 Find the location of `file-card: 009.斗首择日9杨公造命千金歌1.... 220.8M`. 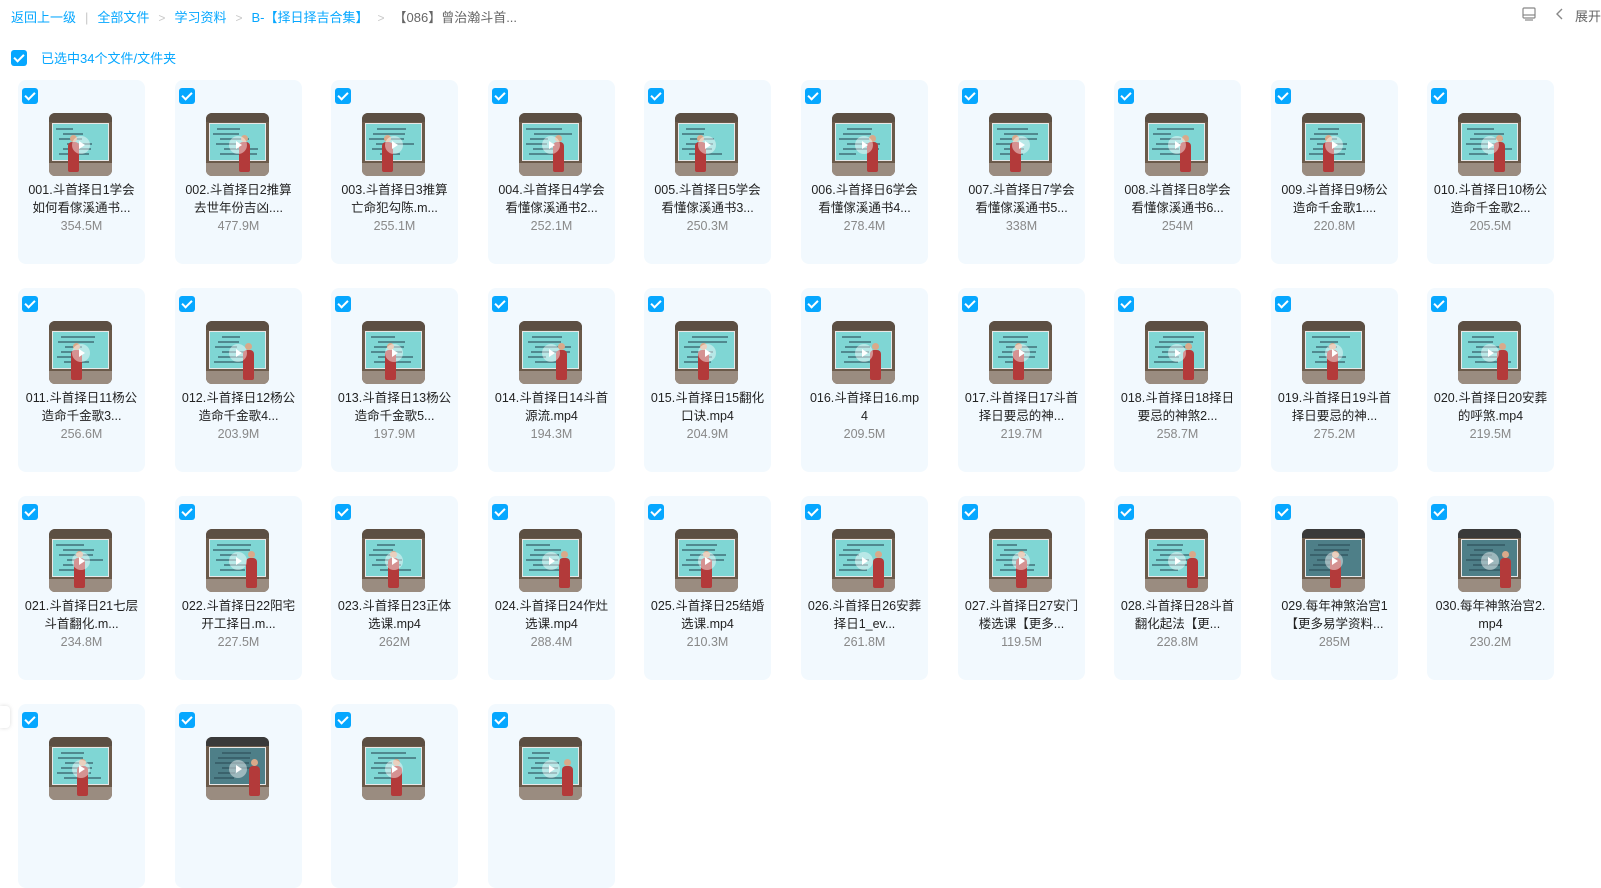

file-card: 009.斗首择日9杨公造命千金歌1.... 220.8M is located at coordinates (1334, 172).